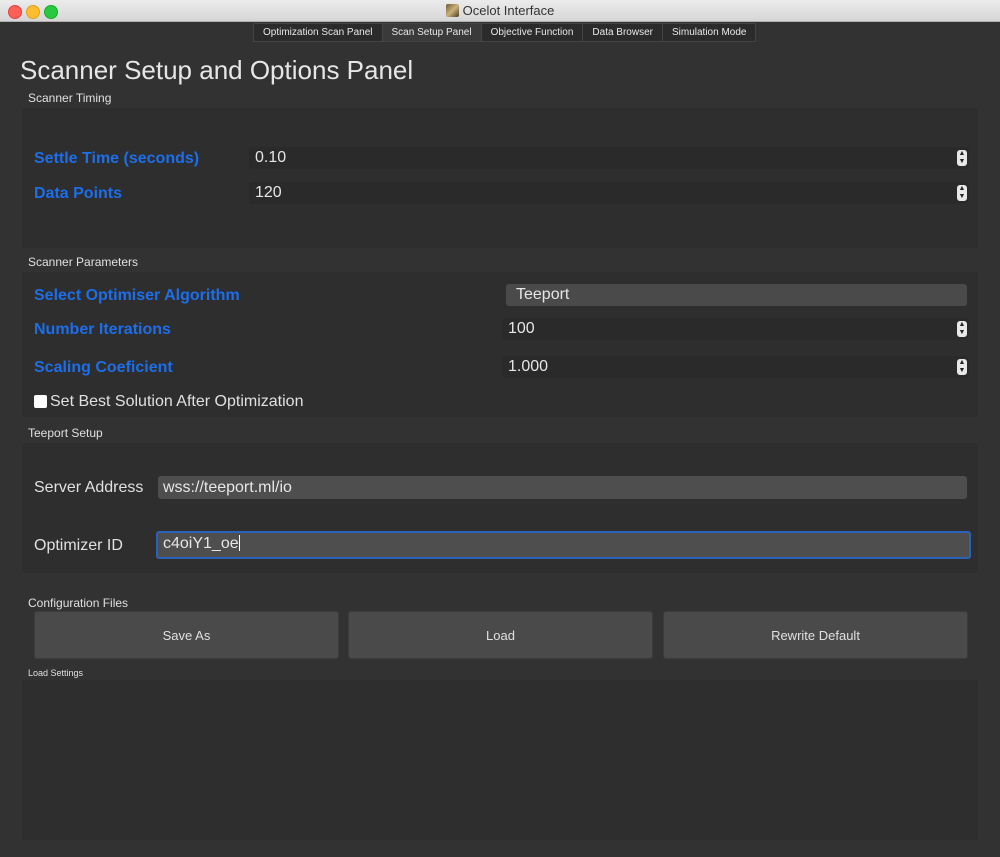  I want to click on load-settings-group-label: Load Settings, so click(56, 673).